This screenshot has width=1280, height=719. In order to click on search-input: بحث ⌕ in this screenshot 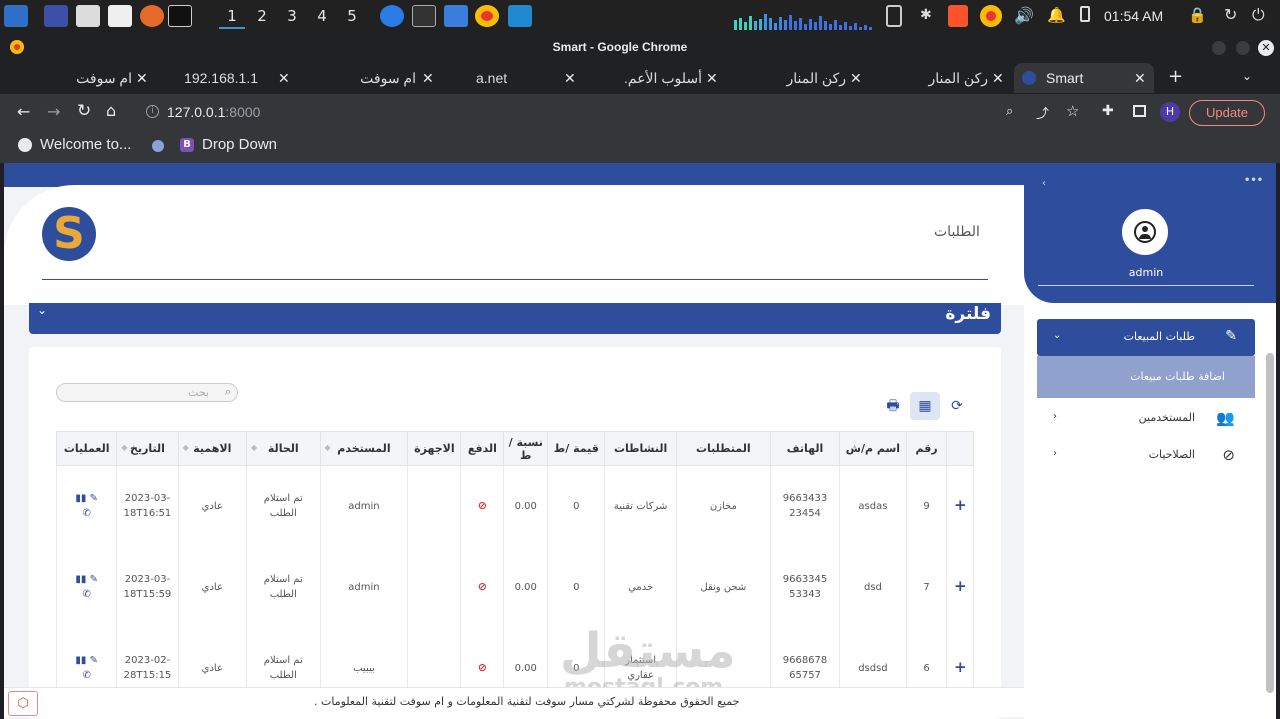, I will do `click(147, 392)`.